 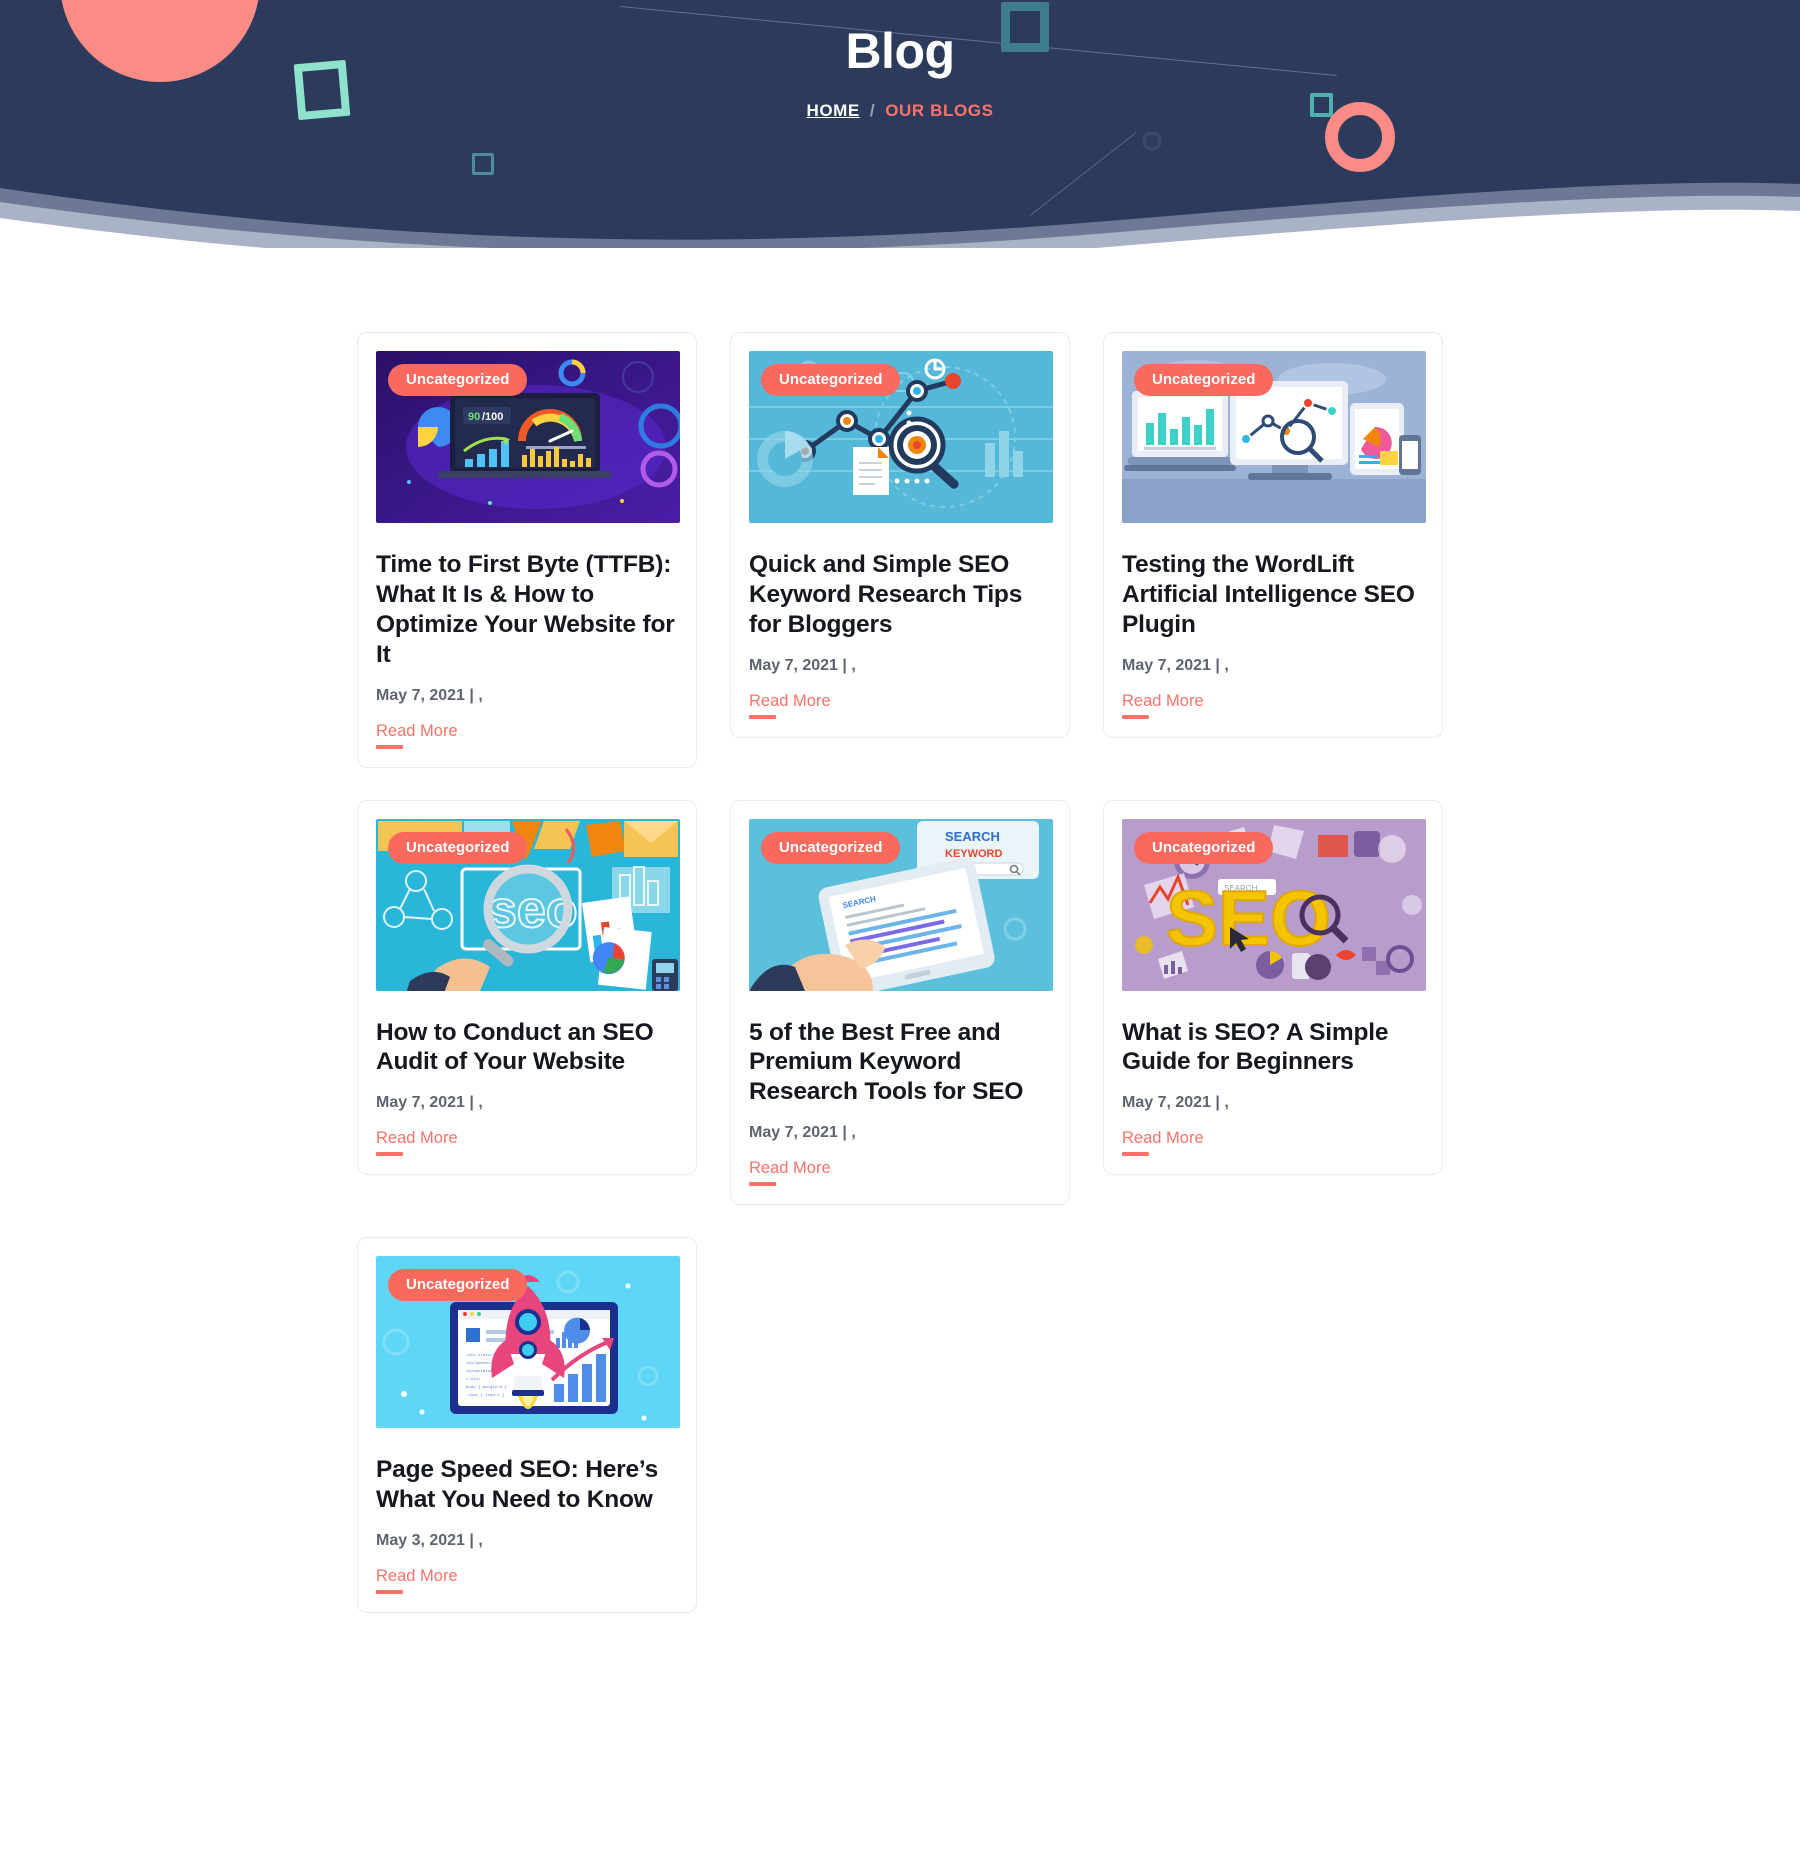 I want to click on svg-text: 90, so click(x=474, y=417).